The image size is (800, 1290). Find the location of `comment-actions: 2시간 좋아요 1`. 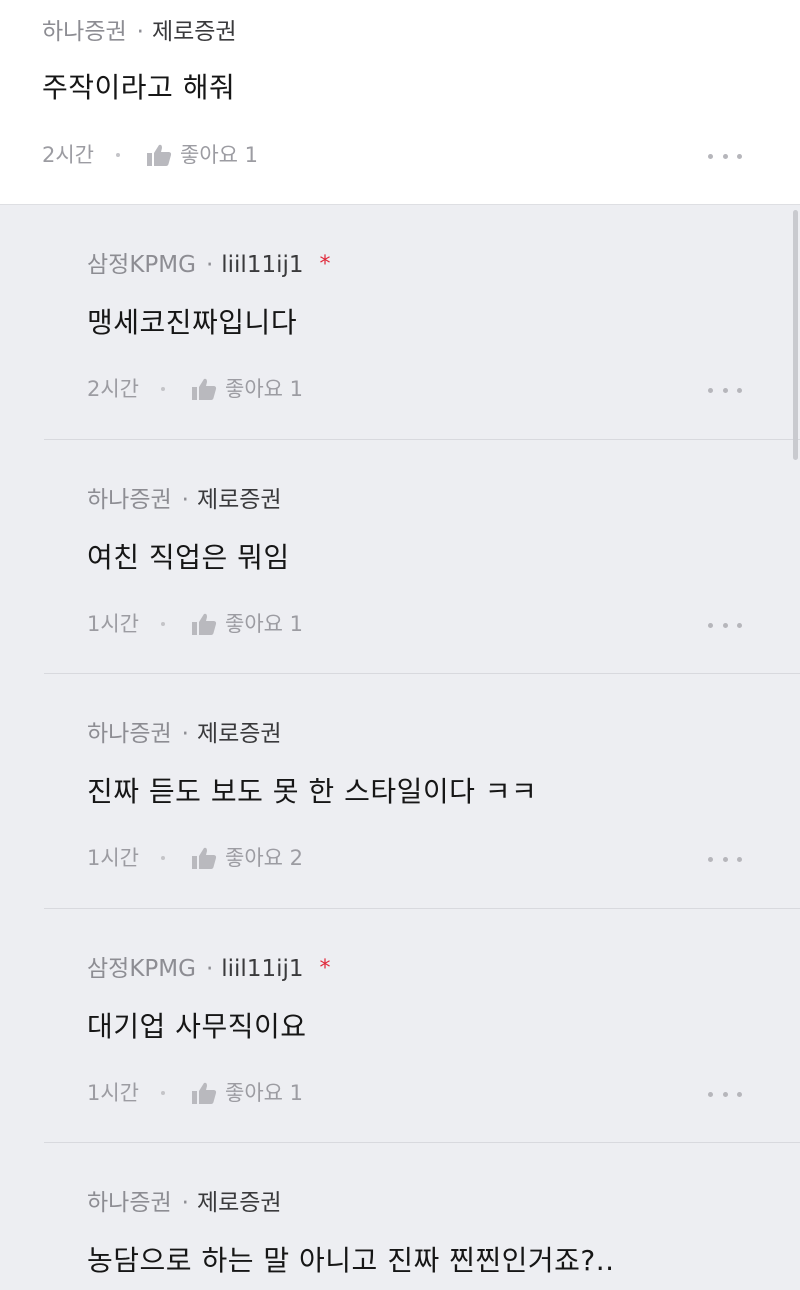

comment-actions: 2시간 좋아요 1 is located at coordinates (150, 155).